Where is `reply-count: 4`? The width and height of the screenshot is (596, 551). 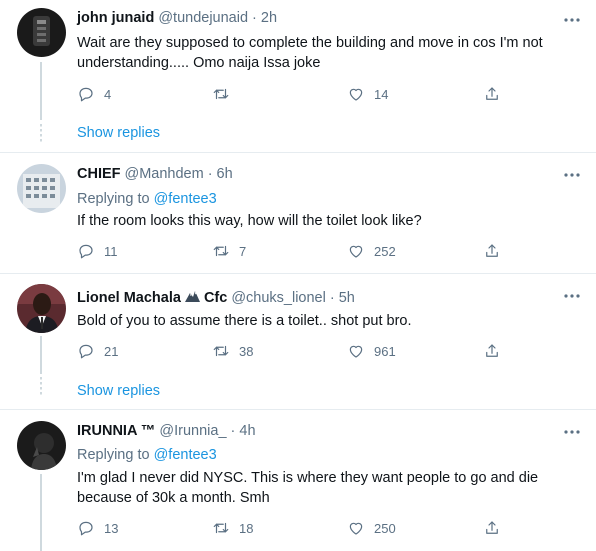 reply-count: 4 is located at coordinates (108, 94).